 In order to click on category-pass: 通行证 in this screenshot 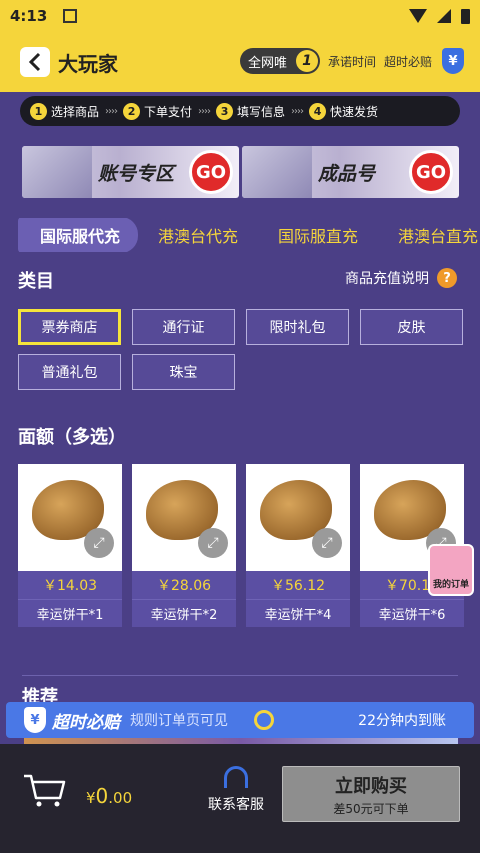, I will do `click(183, 327)`.